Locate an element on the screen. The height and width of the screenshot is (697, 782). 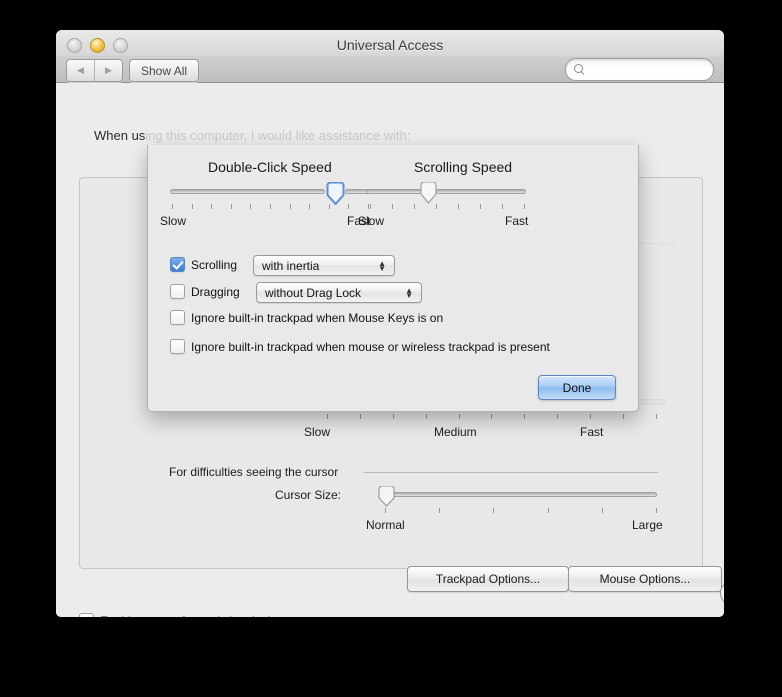
double-click-speed-ticks is located at coordinates (270, 206).